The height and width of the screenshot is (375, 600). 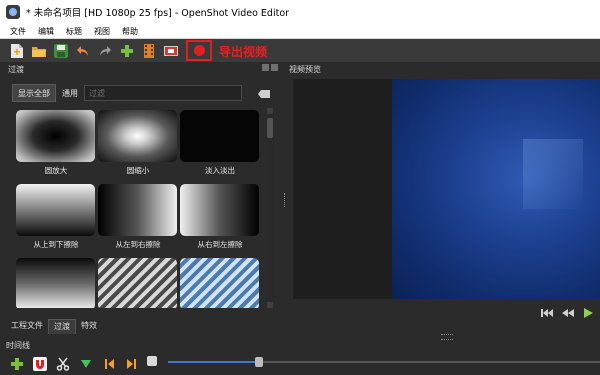 I want to click on transition-thumbnail-wipe-top-bottom, so click(x=55, y=210).